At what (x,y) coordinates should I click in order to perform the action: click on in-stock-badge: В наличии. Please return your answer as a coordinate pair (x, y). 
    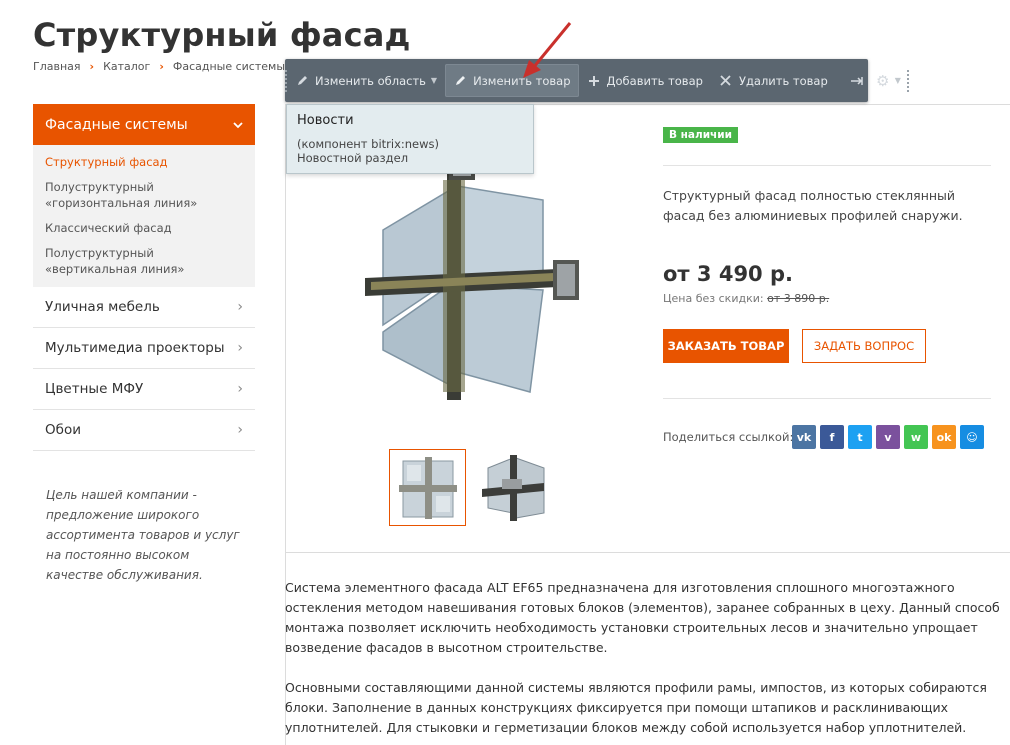
    Looking at the image, I should click on (700, 135).